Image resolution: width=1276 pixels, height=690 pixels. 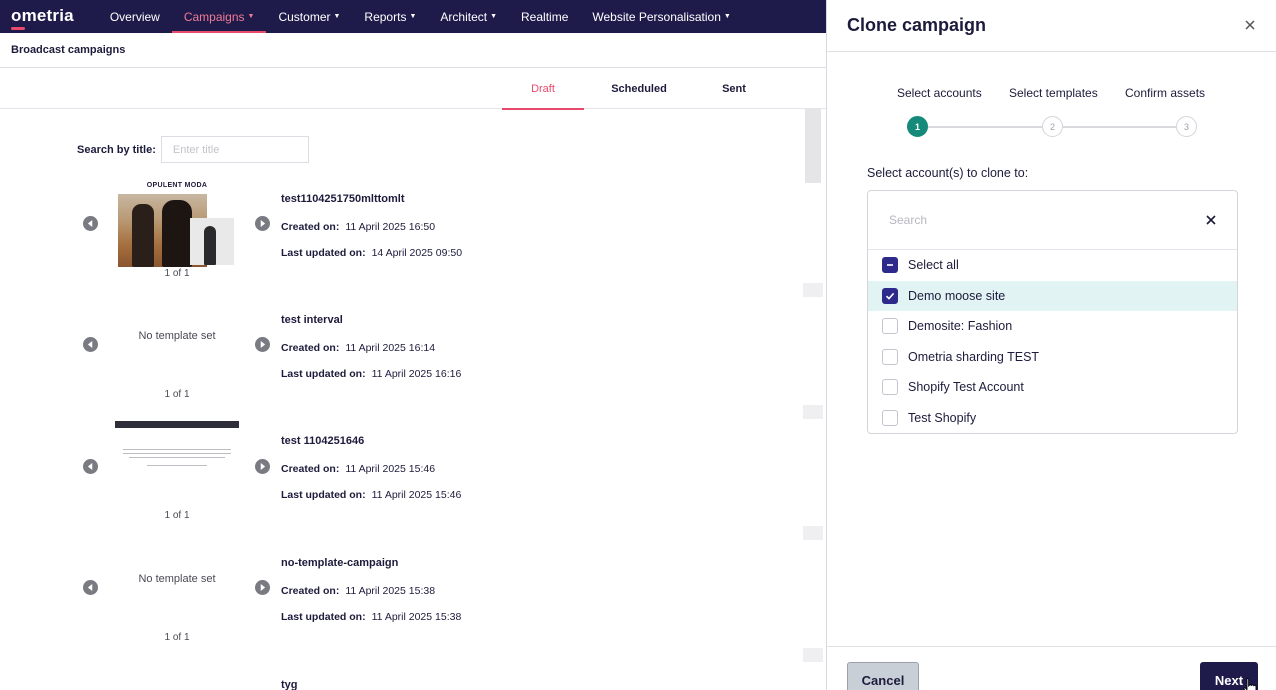 What do you see at coordinates (177, 227) in the screenshot?
I see `template-thumbnail: OPULENT MODA` at bounding box center [177, 227].